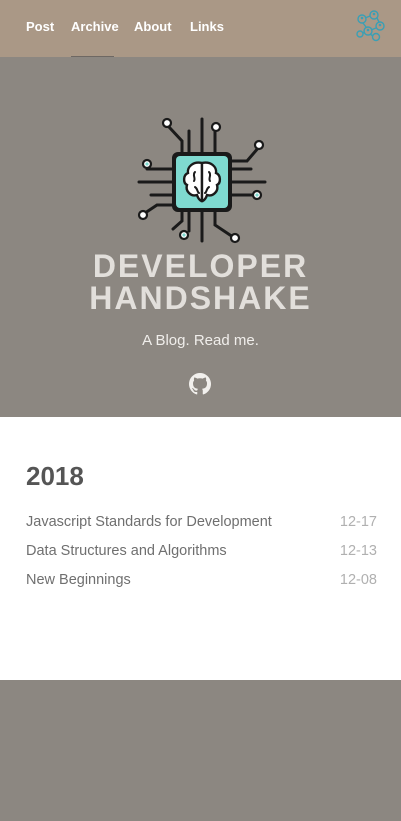 This screenshot has height=821, width=401. What do you see at coordinates (358, 551) in the screenshot?
I see `post-date: 12-13` at bounding box center [358, 551].